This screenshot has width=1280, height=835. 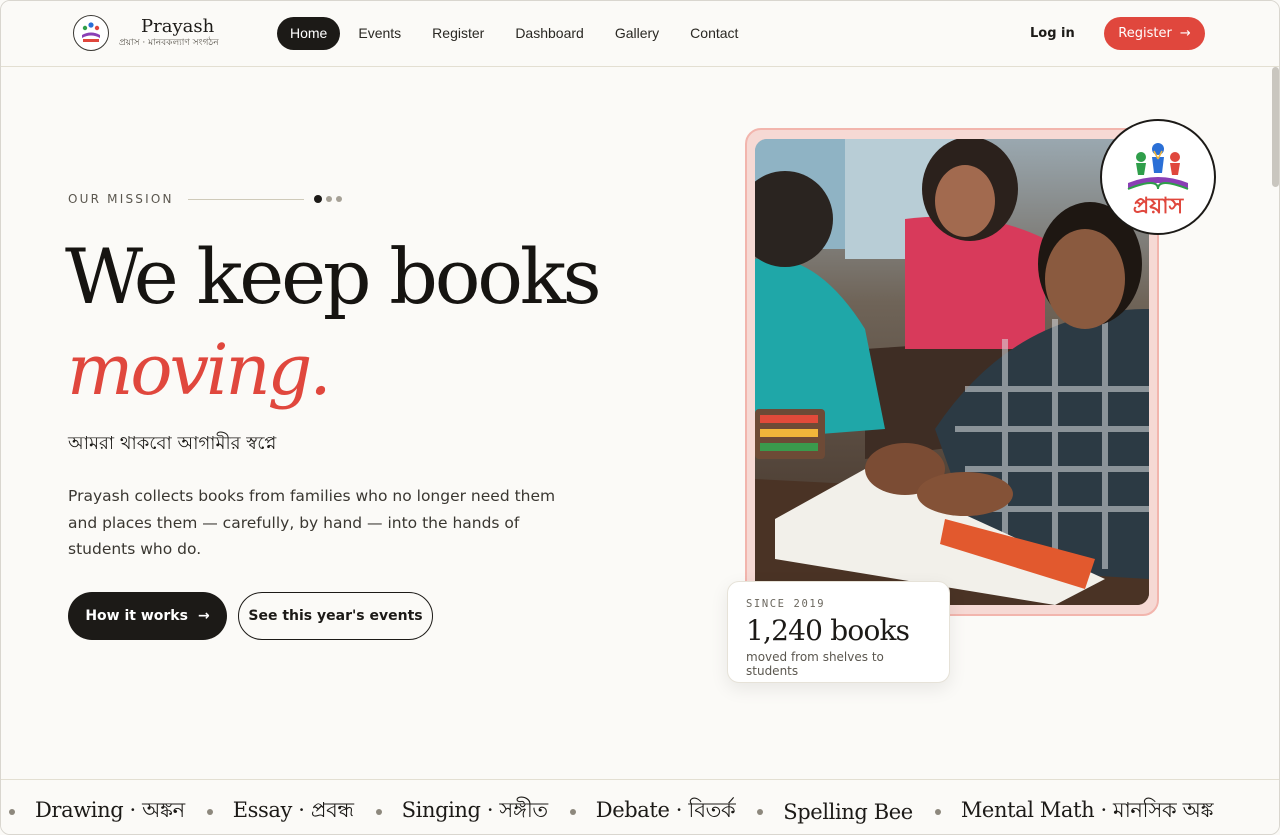 What do you see at coordinates (848, 811) in the screenshot?
I see `marquee-item: Spelling Bee` at bounding box center [848, 811].